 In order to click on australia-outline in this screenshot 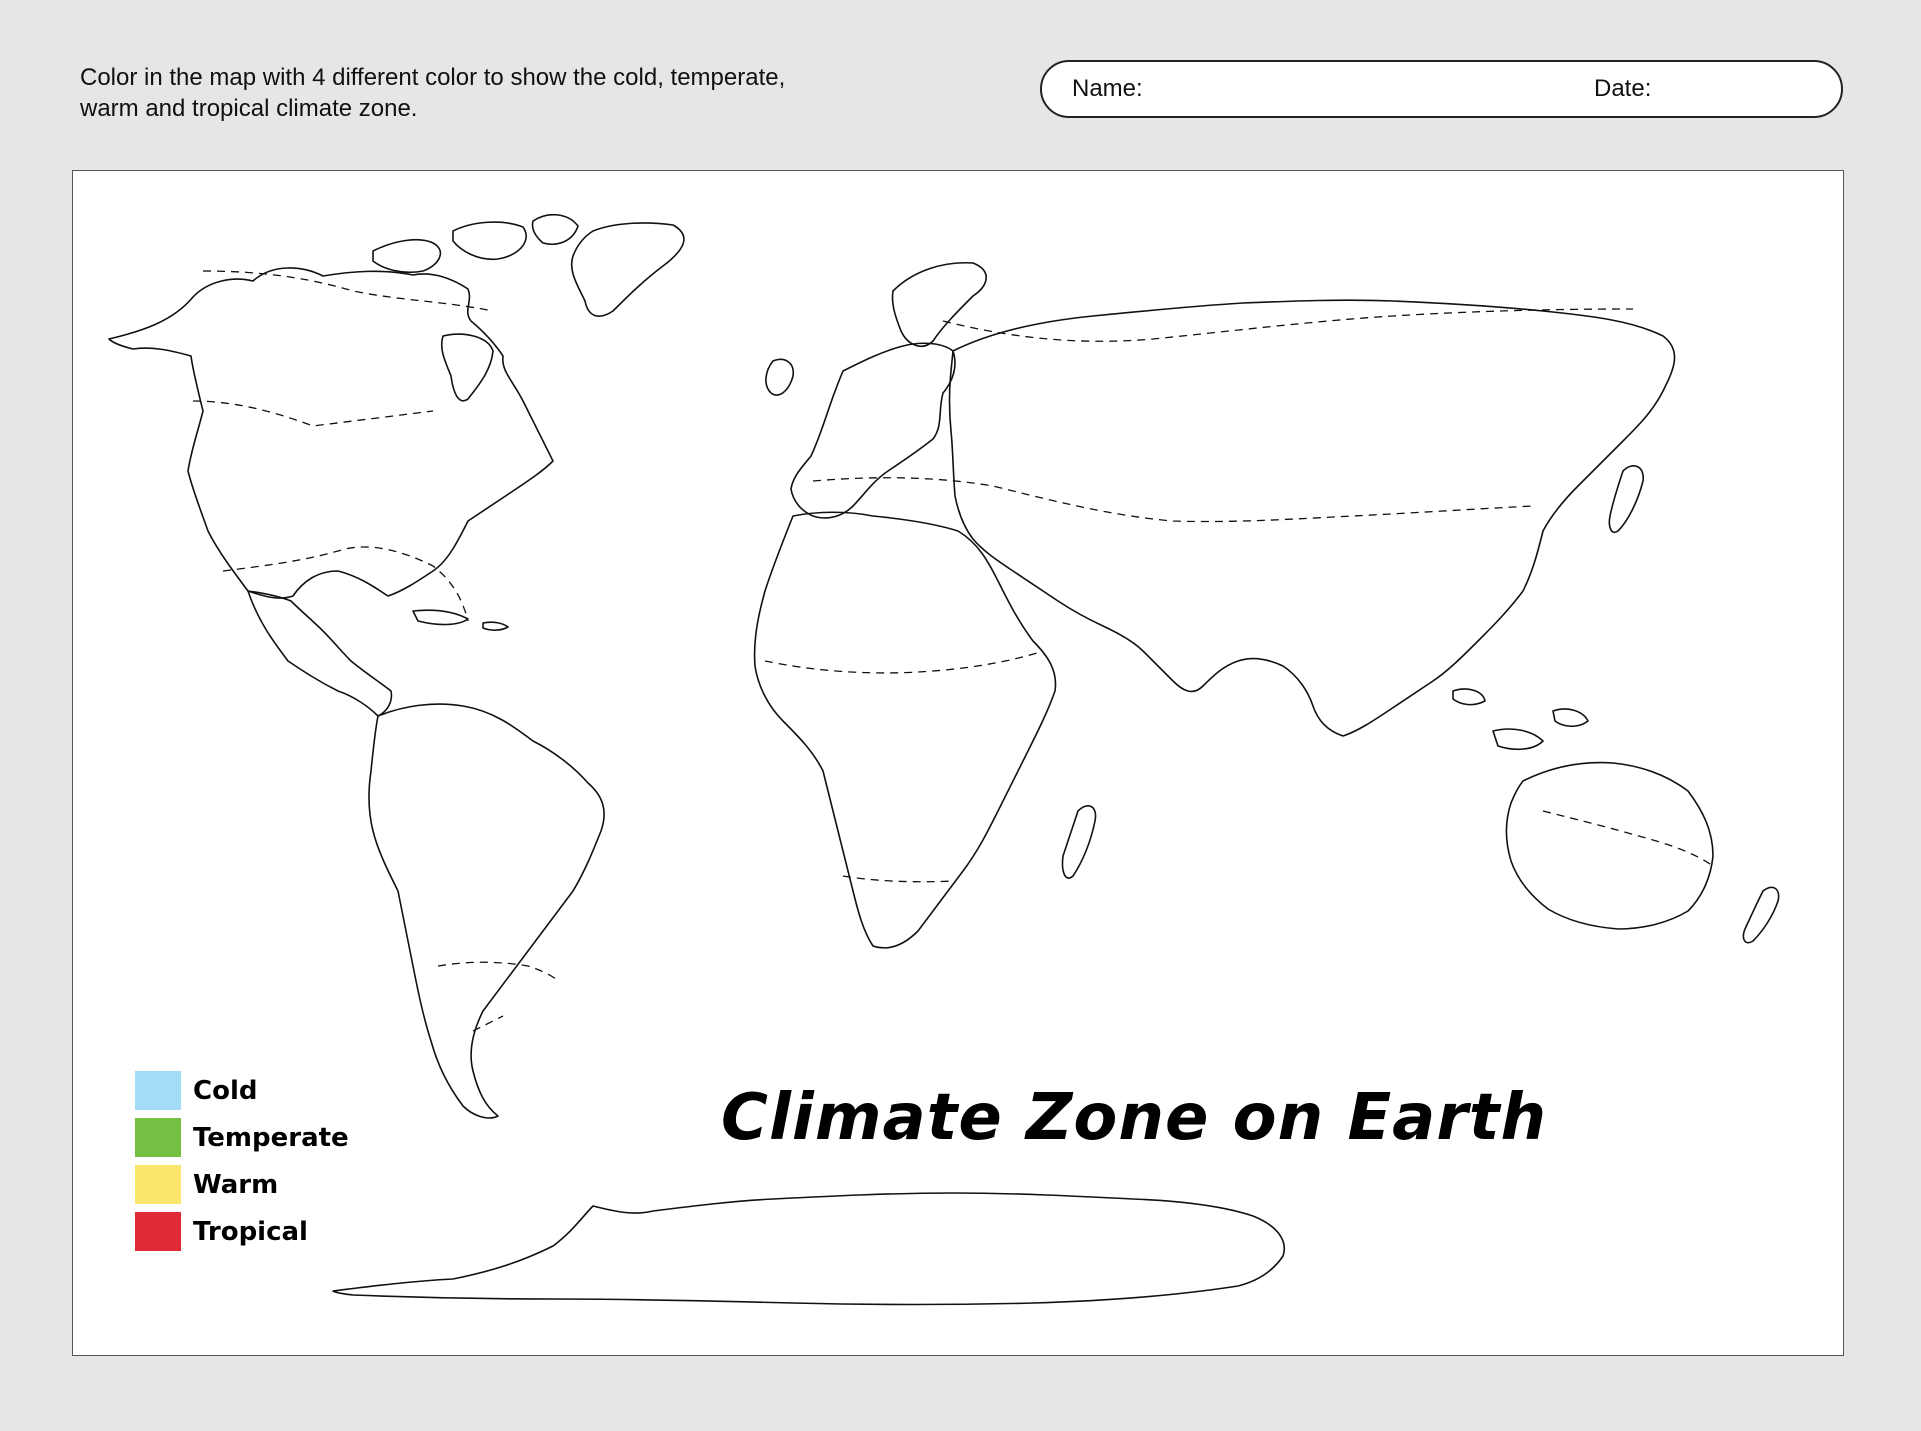, I will do `click(1609, 845)`.